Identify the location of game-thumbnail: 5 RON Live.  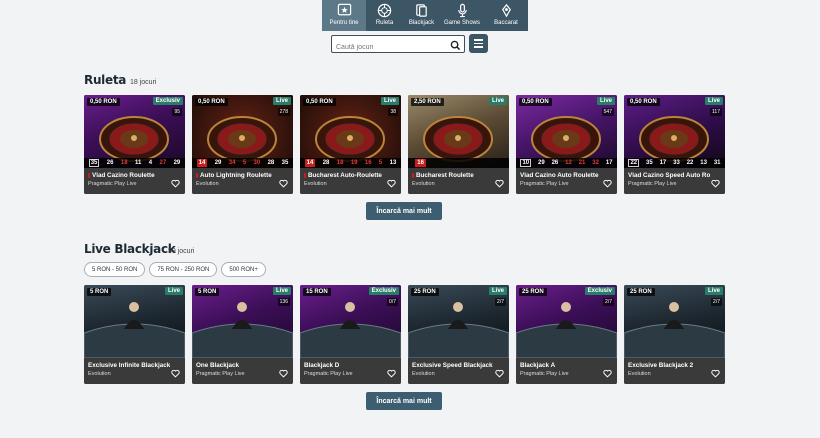
(134, 321).